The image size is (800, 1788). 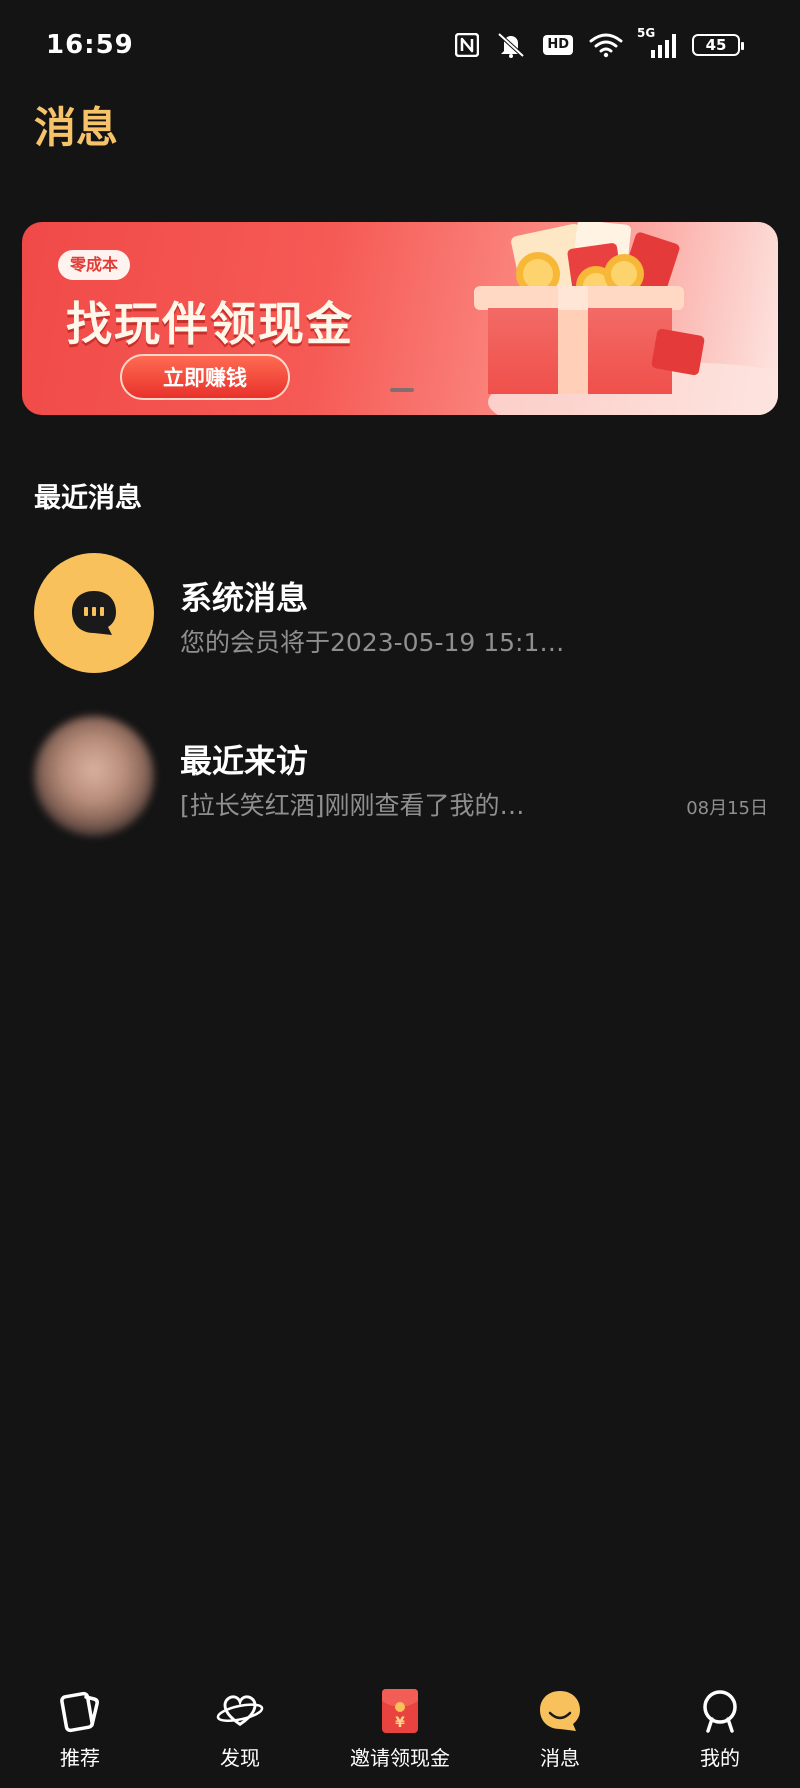 I want to click on message-title: 最近来访, so click(x=244, y=761).